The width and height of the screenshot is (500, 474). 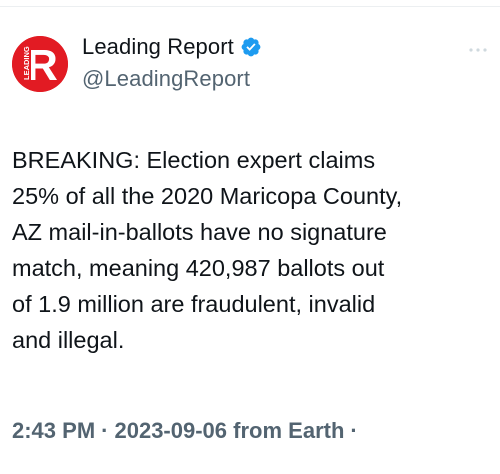 What do you see at coordinates (207, 196) in the screenshot?
I see `tweet-line: 25% of all the 2020 Maricopa County,` at bounding box center [207, 196].